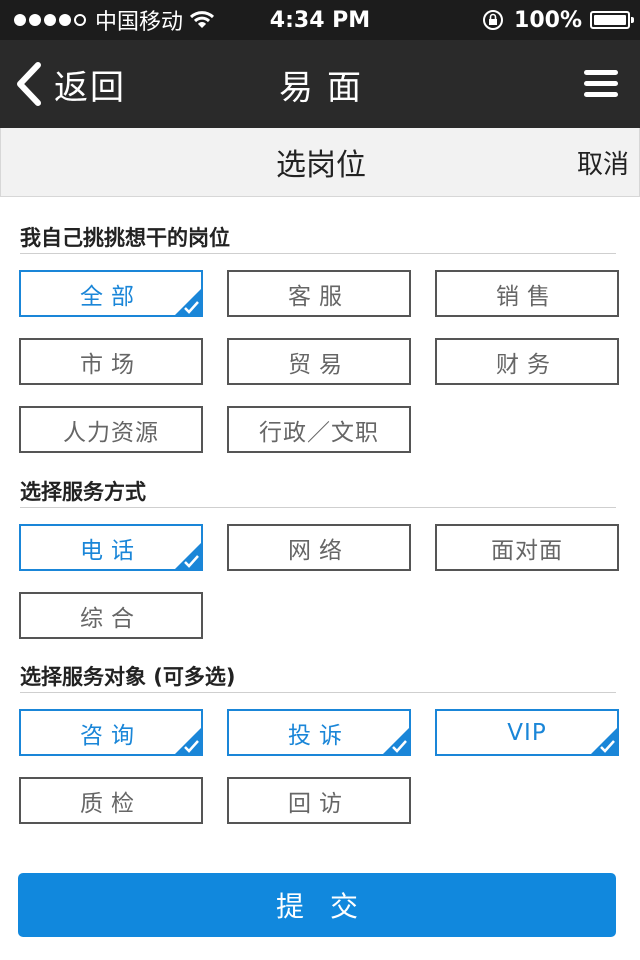 The image size is (640, 960). What do you see at coordinates (317, 905) in the screenshot?
I see `submit-button: 提交` at bounding box center [317, 905].